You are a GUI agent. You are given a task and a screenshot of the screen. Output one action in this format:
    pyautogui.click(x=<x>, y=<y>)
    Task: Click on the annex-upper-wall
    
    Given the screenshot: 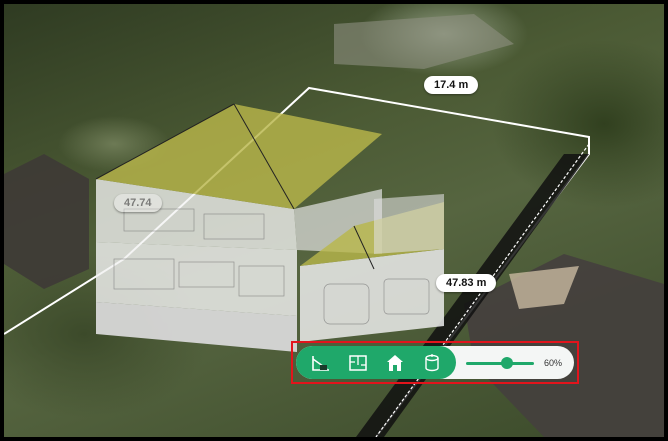 What is the action you would take?
    pyautogui.click(x=409, y=224)
    